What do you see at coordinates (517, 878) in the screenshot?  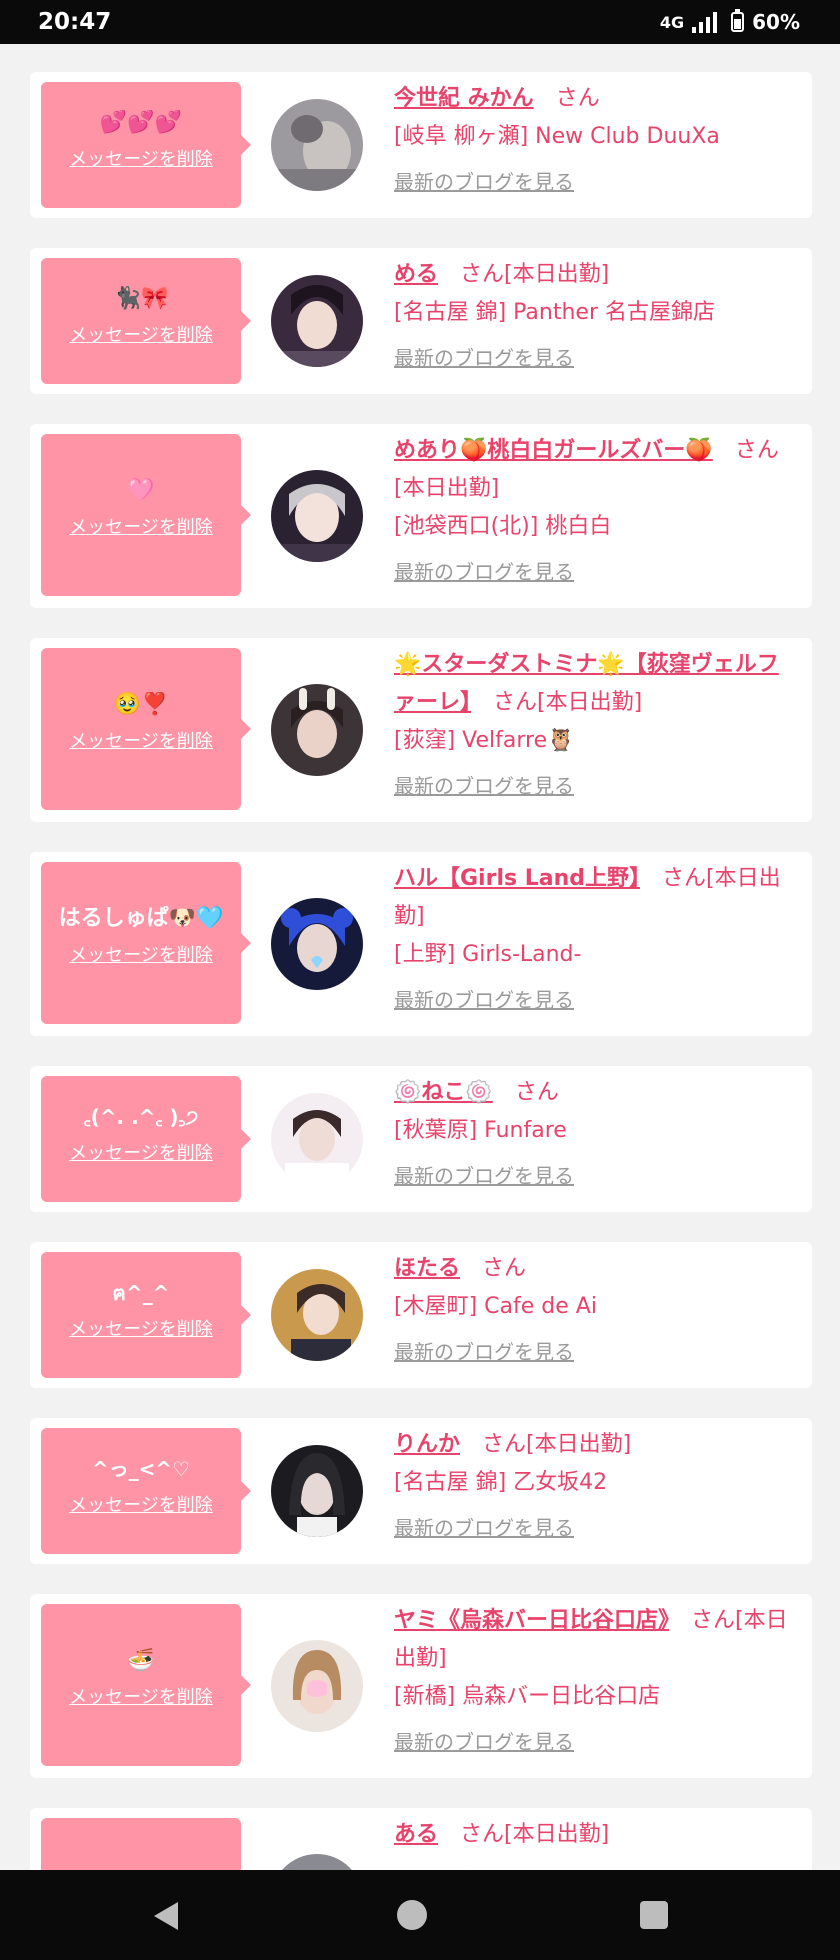 I see `user-name-link: ハル【Girls Land上野】` at bounding box center [517, 878].